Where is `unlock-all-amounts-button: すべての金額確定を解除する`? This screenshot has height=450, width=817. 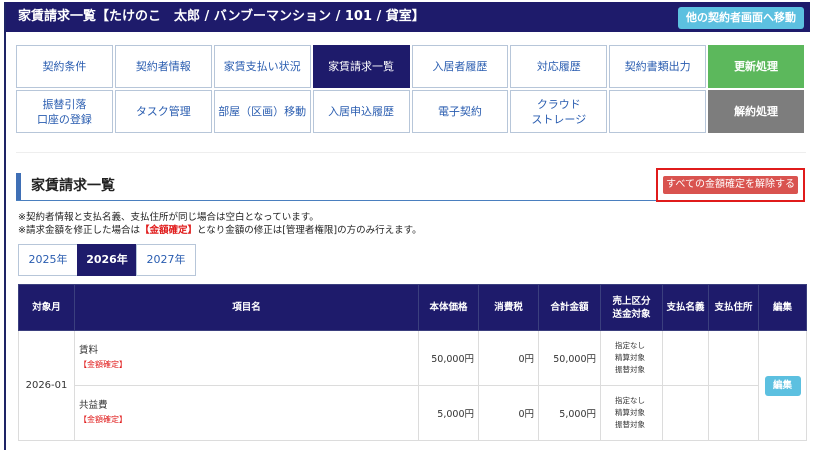
unlock-all-amounts-button: すべての金額確定を解除する is located at coordinates (730, 185).